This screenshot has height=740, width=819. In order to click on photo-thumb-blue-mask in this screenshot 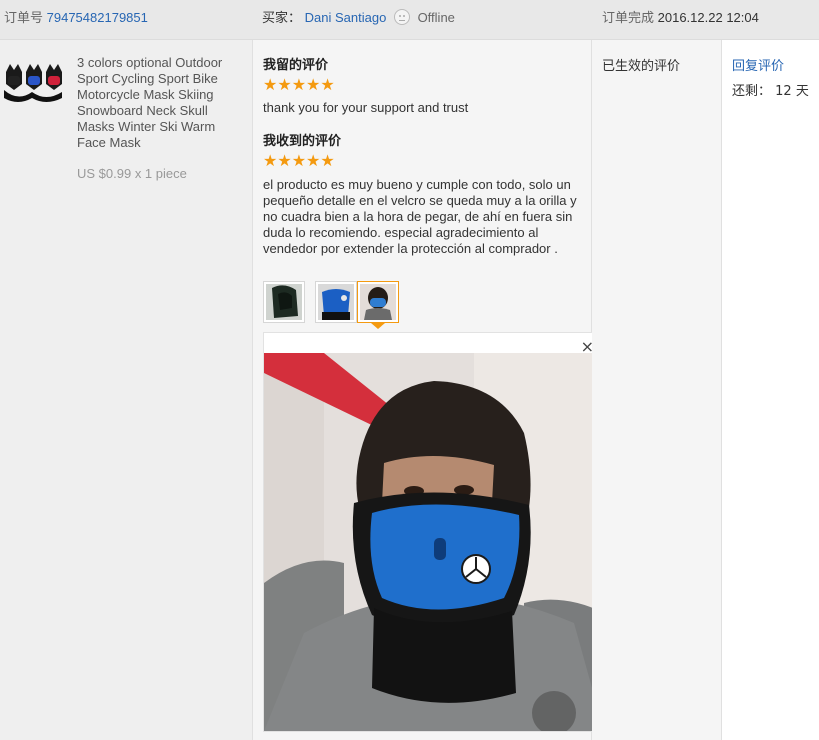, I will do `click(336, 302)`.